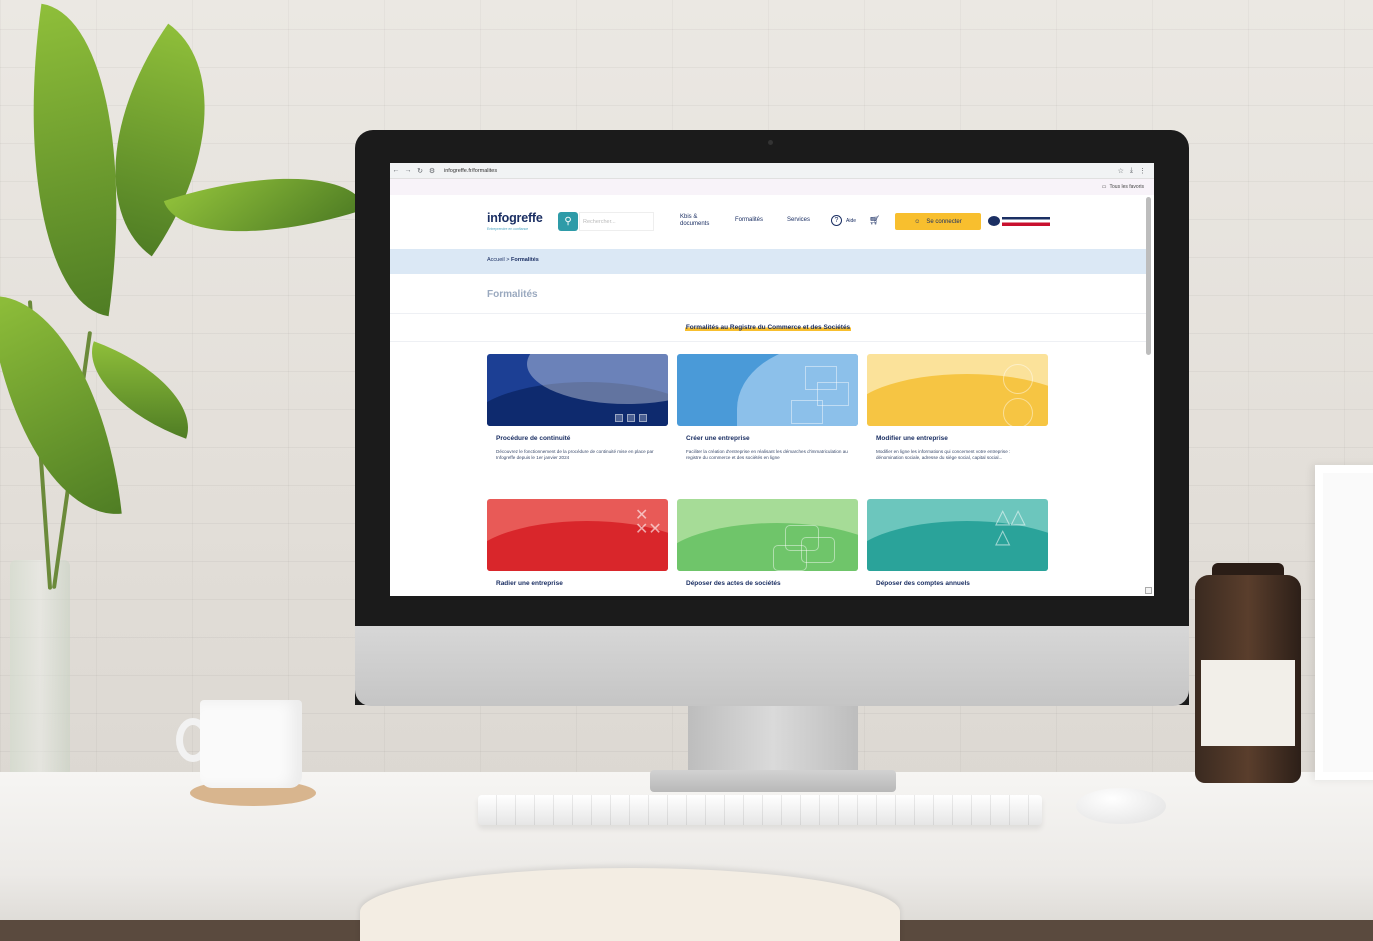  Describe the element at coordinates (923, 583) in the screenshot. I see `card-title: Déposer des comptes annuels` at that location.